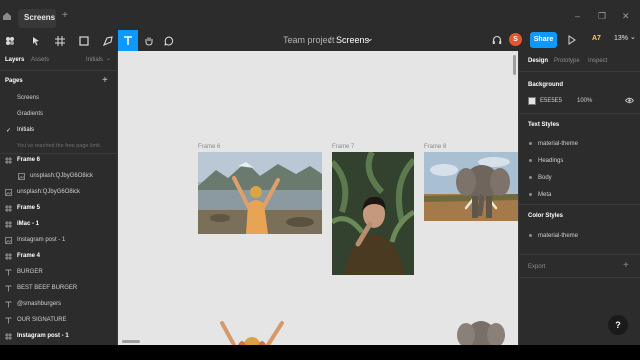  What do you see at coordinates (551, 101) in the screenshot?
I see `background-hex-input: E5E5E5` at bounding box center [551, 101].